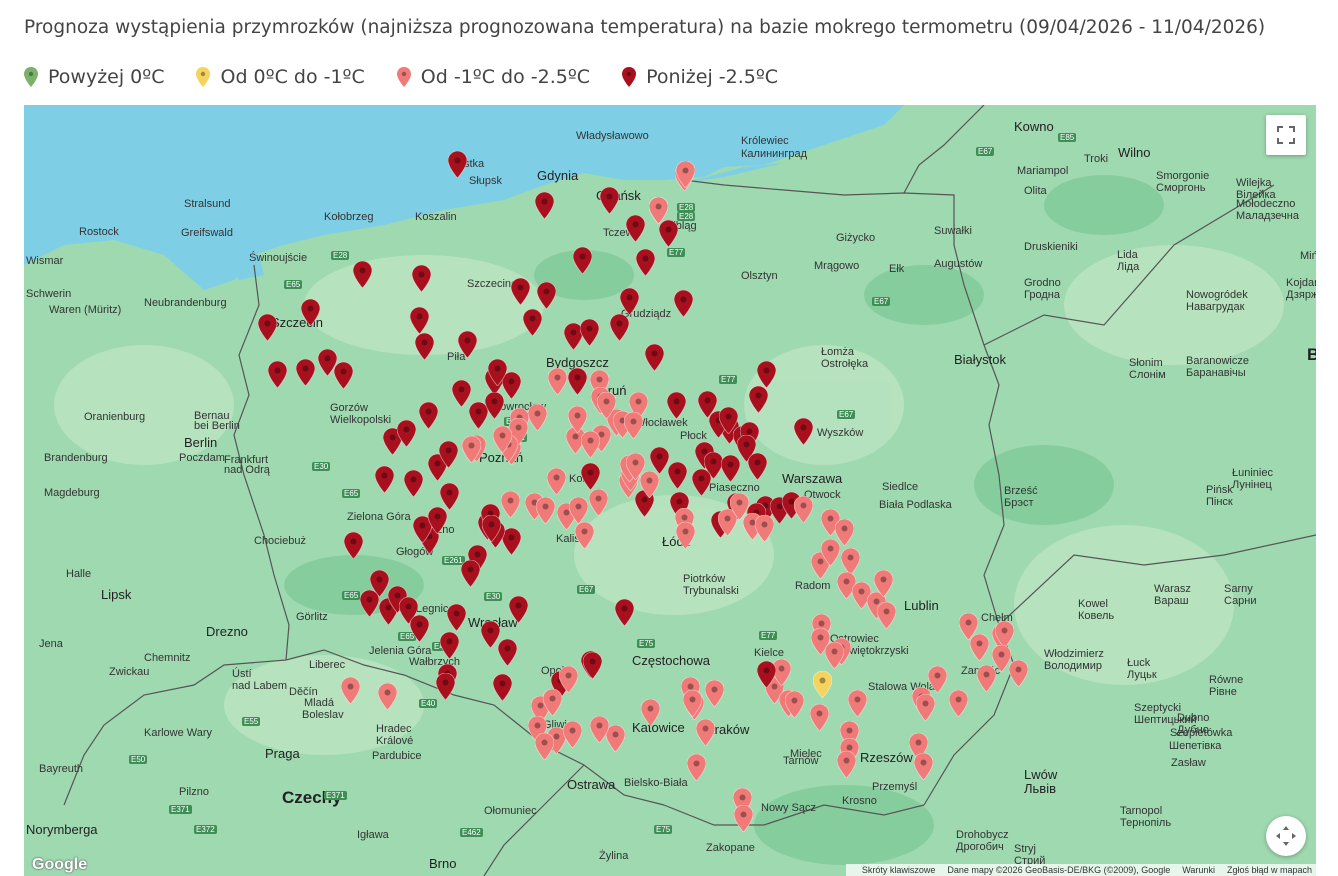  What do you see at coordinates (493, 77) in the screenshot?
I see `legend-item-minus-one-to-minus-two-half: Od -1ºC do -2.5ºC` at bounding box center [493, 77].